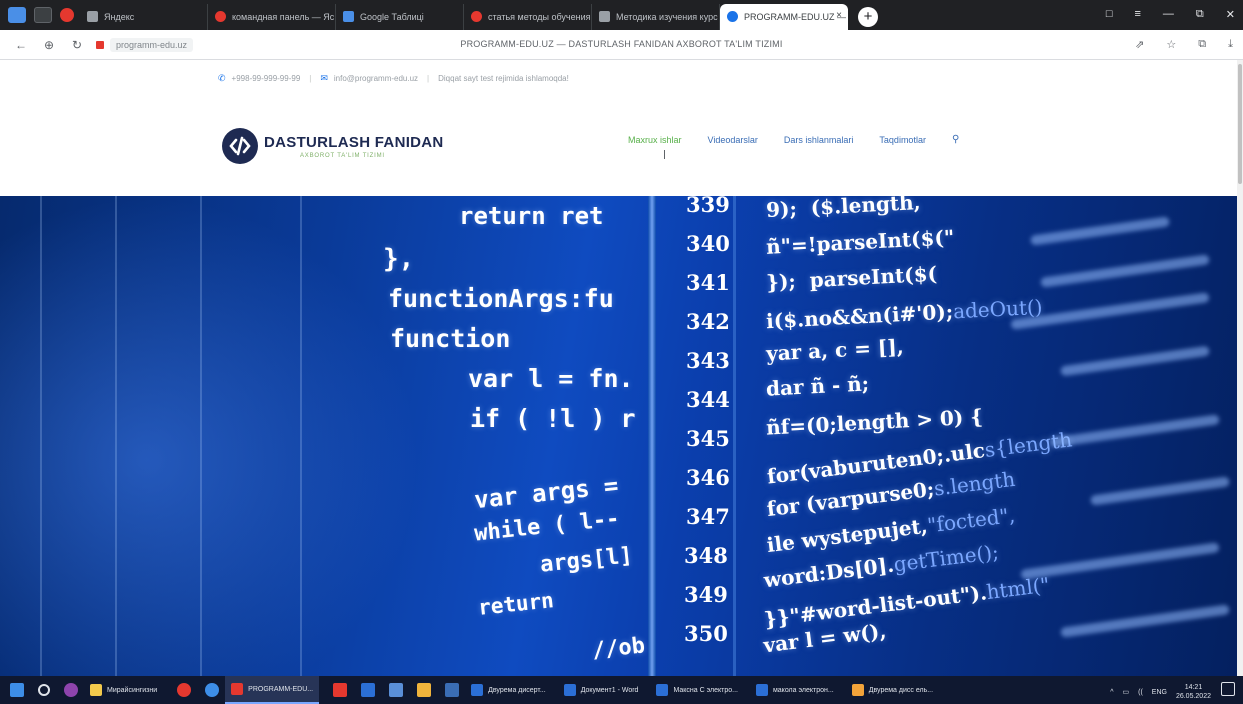 The image size is (1243, 704). What do you see at coordinates (733, 140) in the screenshot?
I see `menu-item-videodarslar: Videodarslar` at bounding box center [733, 140].